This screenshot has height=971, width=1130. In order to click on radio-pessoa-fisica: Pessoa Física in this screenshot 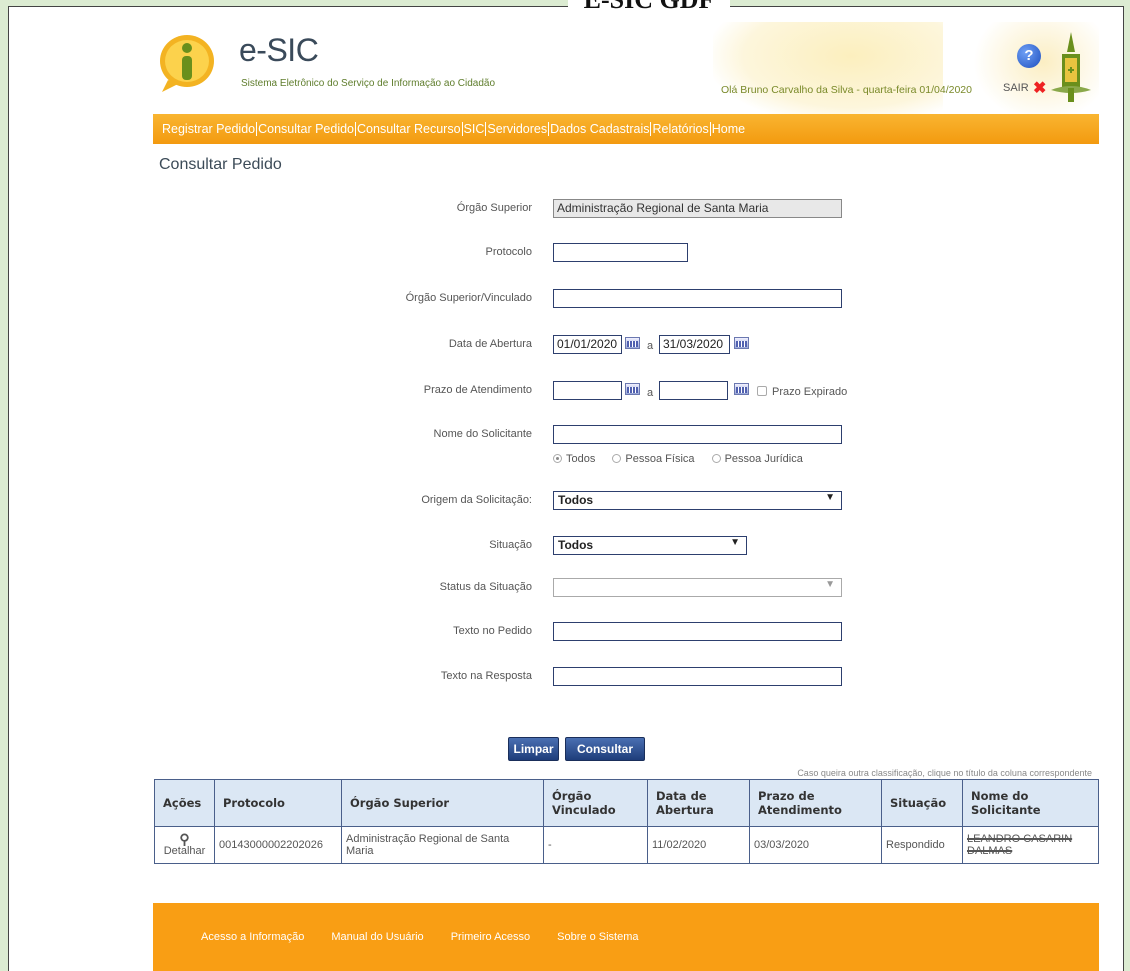, I will do `click(653, 459)`.